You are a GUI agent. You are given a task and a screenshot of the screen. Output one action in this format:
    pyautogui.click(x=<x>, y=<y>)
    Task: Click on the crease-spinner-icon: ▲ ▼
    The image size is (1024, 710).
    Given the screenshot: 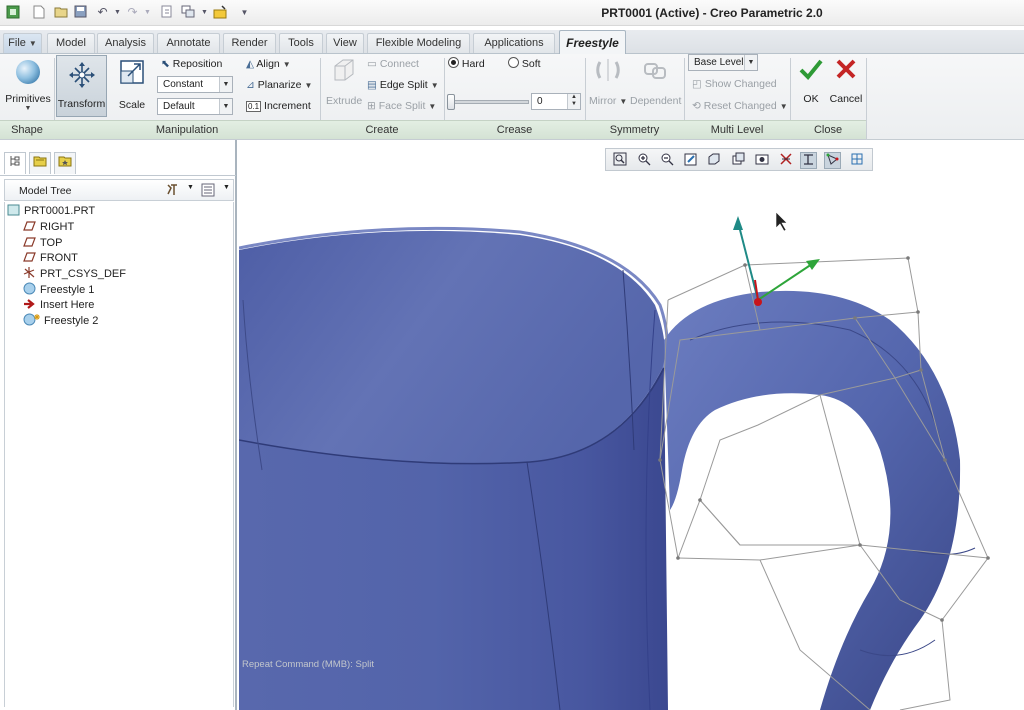 What is the action you would take?
    pyautogui.click(x=573, y=101)
    